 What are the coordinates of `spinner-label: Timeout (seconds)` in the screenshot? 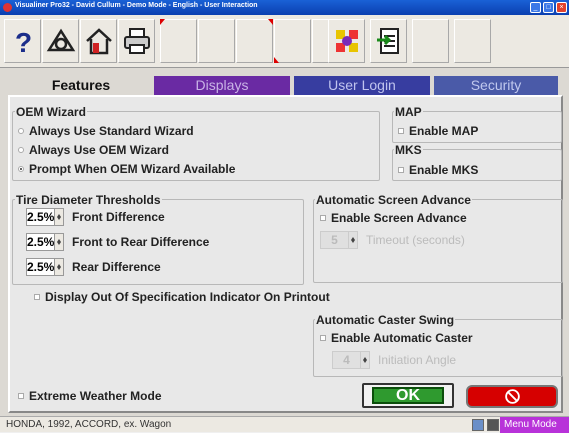 It's located at (415, 240).